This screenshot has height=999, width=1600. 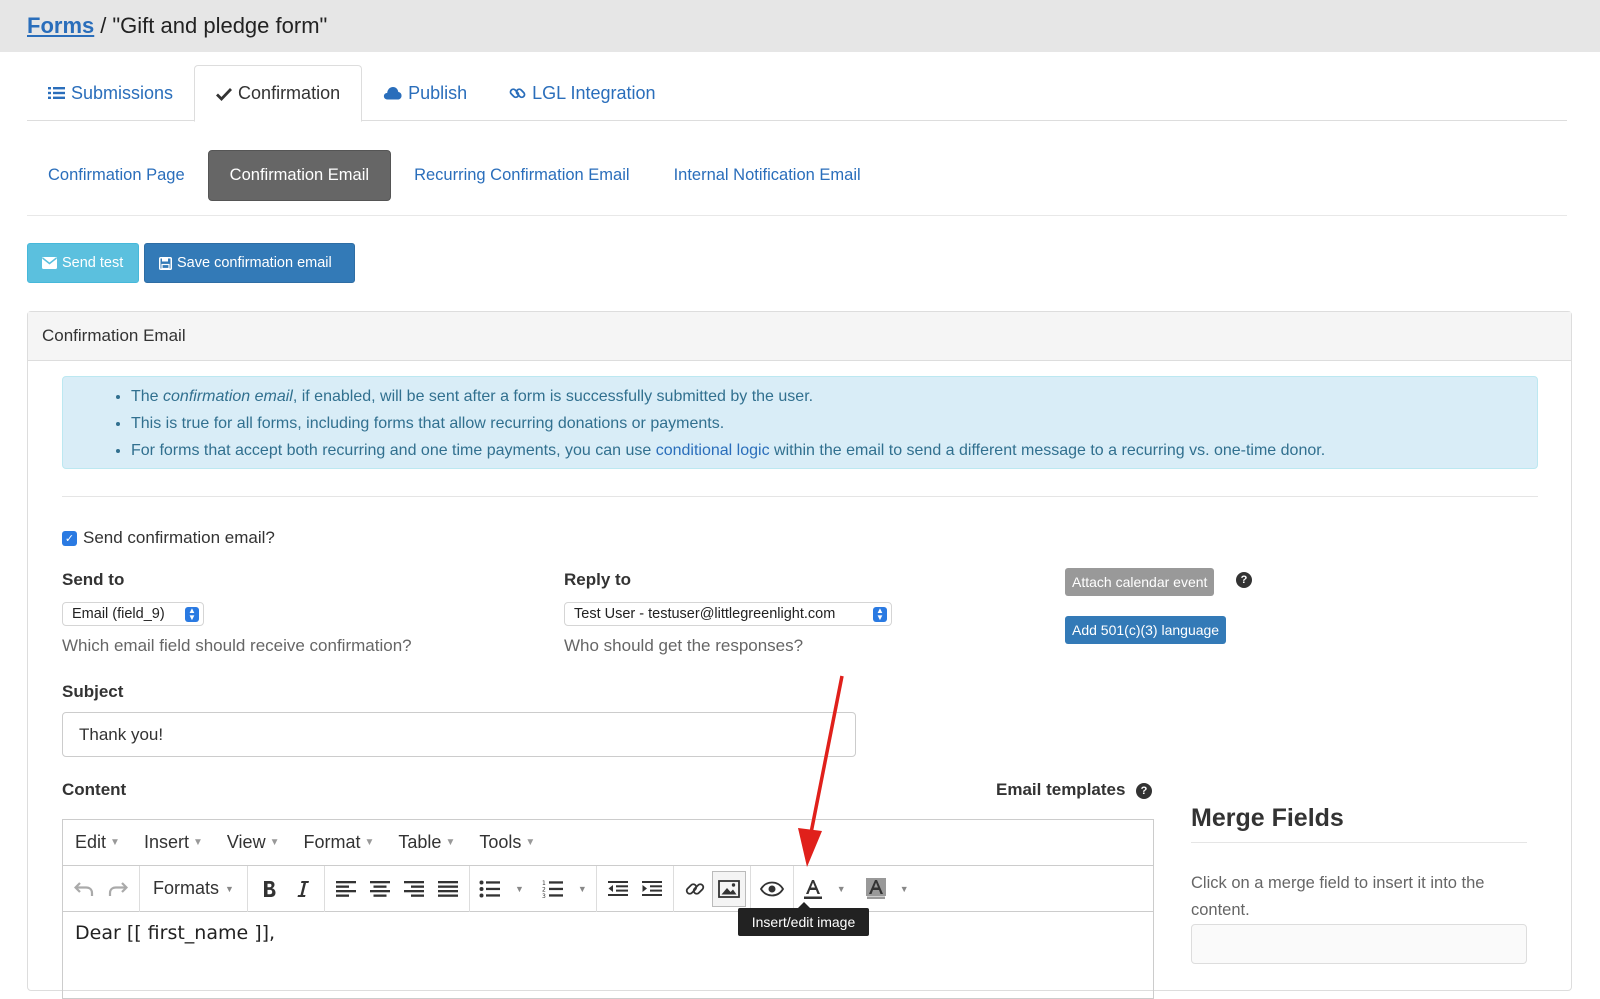 I want to click on svg-text: 3, so click(x=544, y=896).